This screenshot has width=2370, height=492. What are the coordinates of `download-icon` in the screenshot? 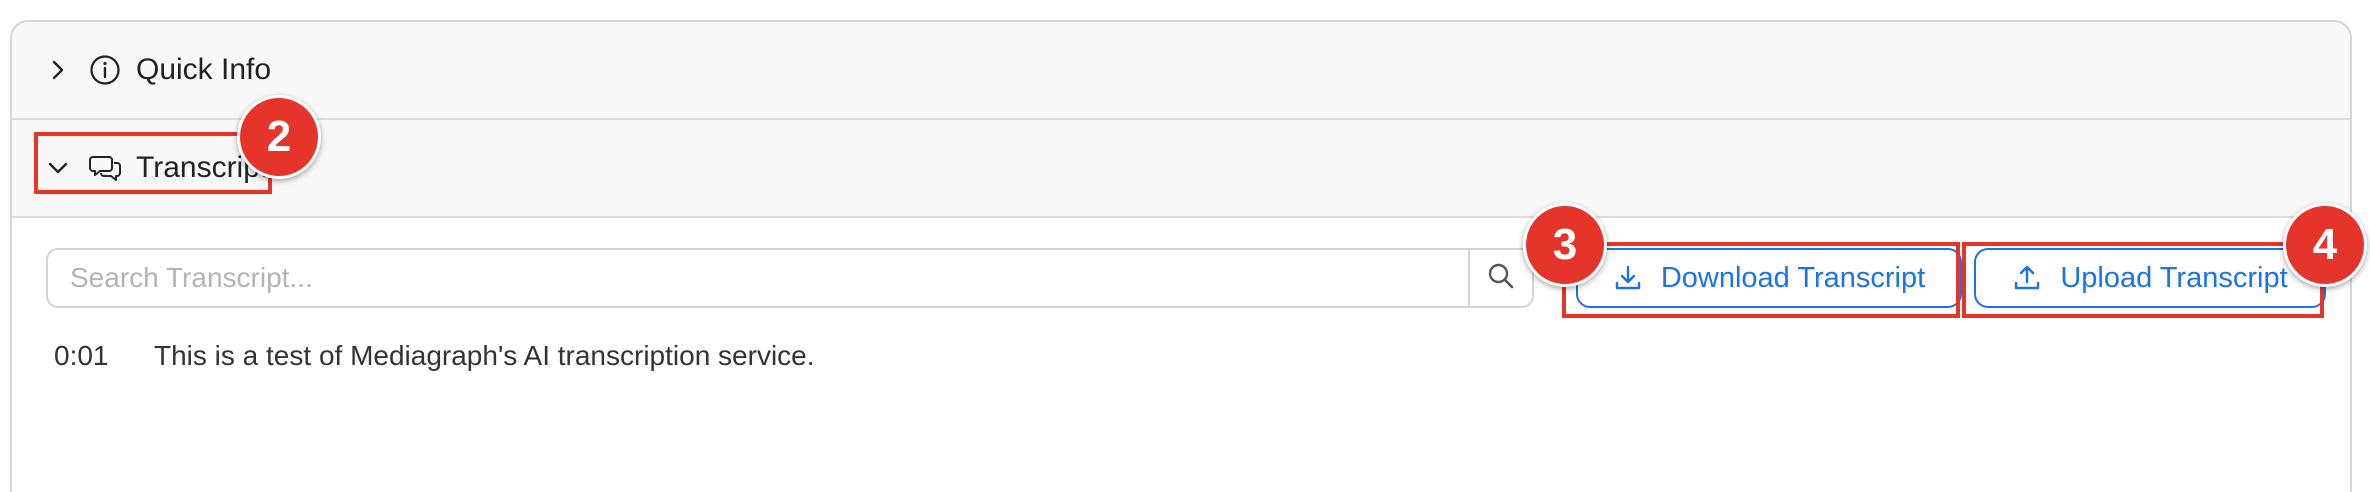 It's located at (1628, 278).